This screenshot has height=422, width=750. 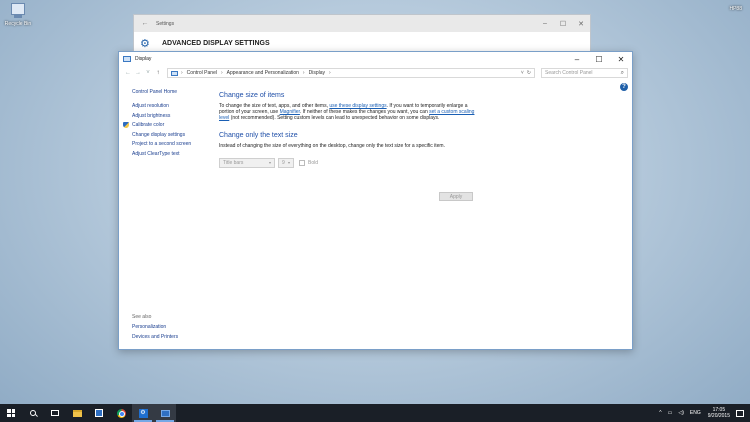 I want to click on sidebar-item-label: Calibrate color, so click(x=148, y=125).